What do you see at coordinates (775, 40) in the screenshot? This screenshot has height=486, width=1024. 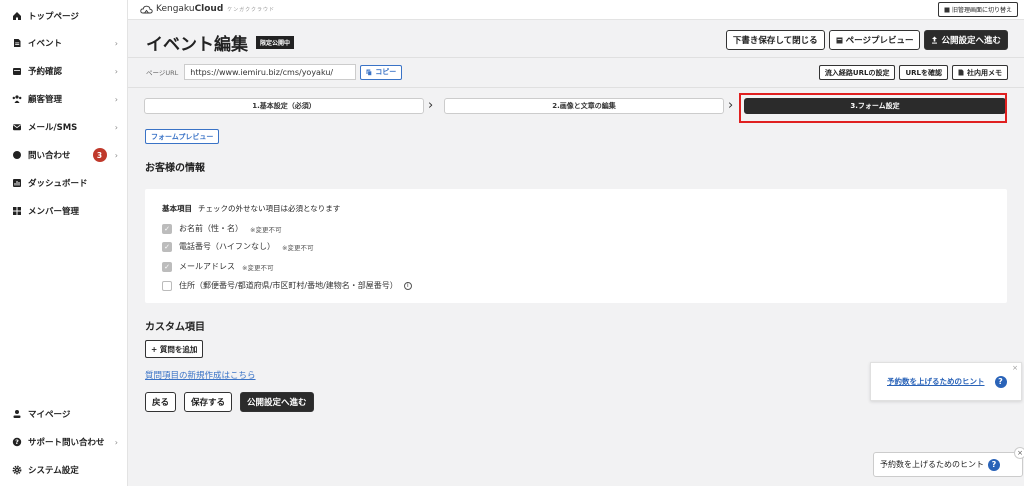 I see `save-draft-button: 下書き保存して閉じる` at bounding box center [775, 40].